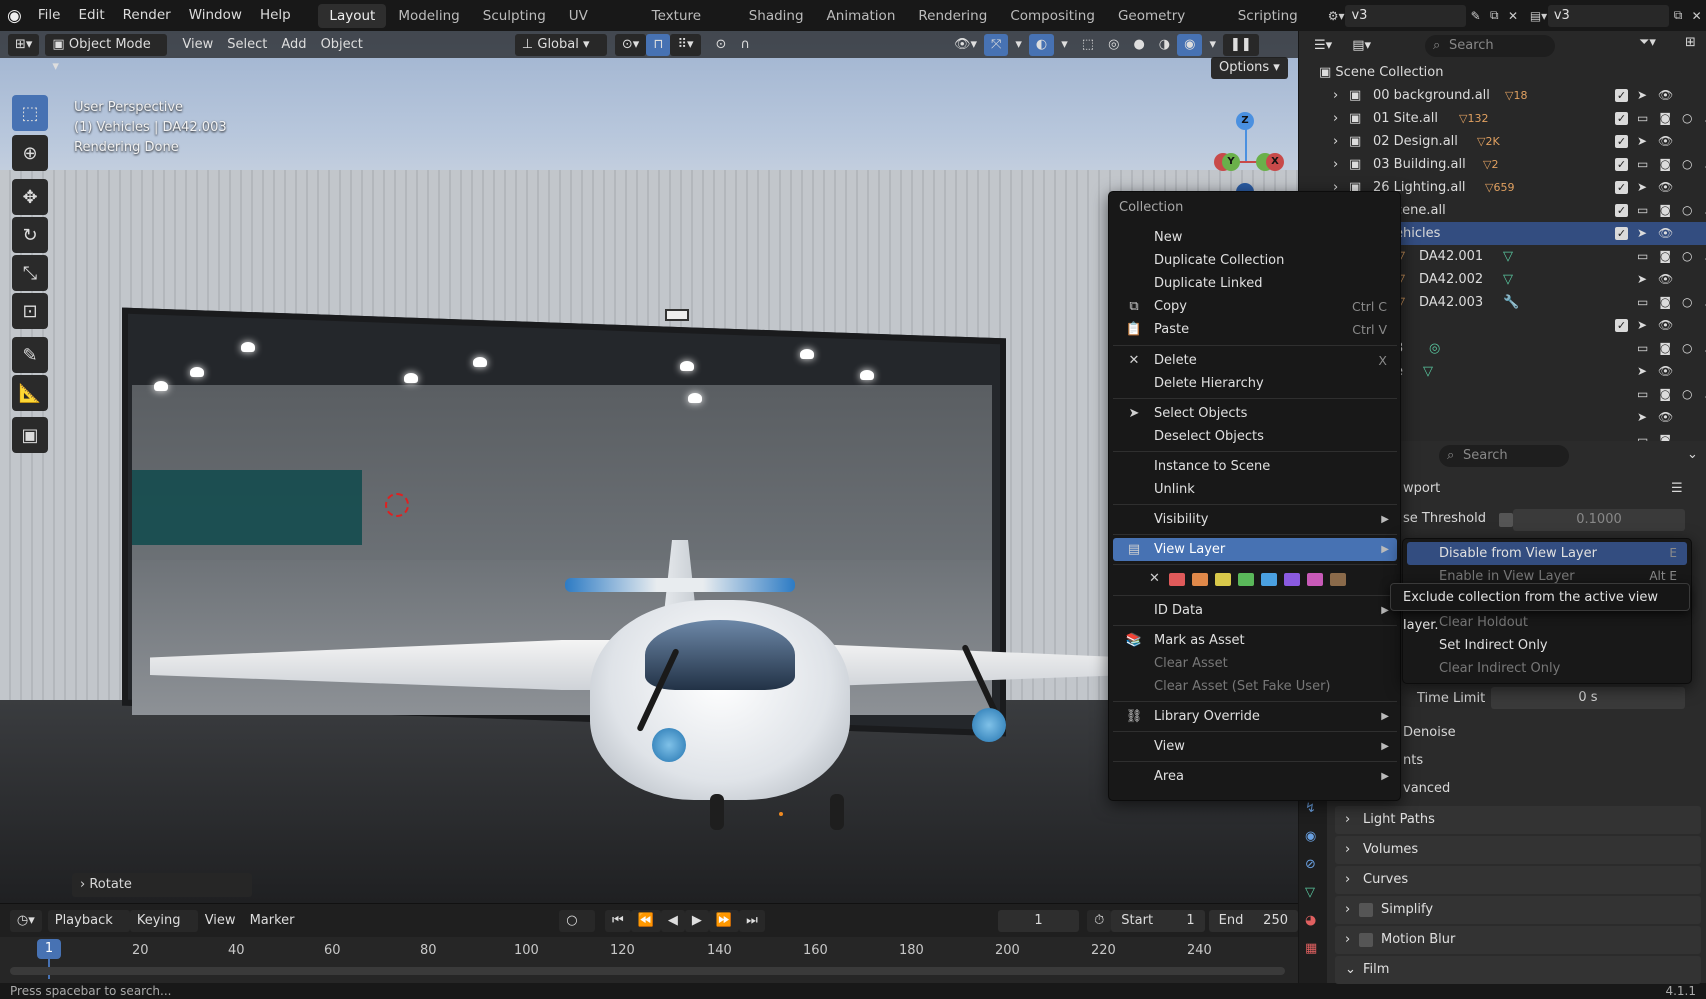  Describe the element at coordinates (1310, 808) in the screenshot. I see `physics-tab-icon: ↯` at that location.